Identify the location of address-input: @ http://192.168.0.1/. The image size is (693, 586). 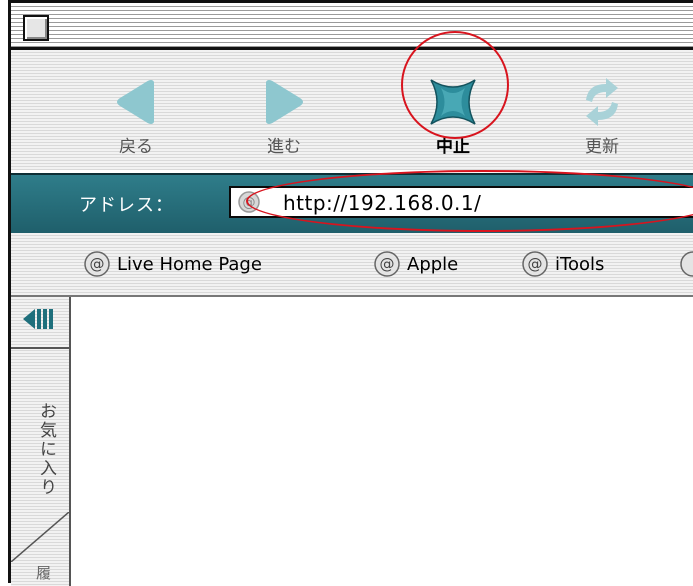
(461, 202).